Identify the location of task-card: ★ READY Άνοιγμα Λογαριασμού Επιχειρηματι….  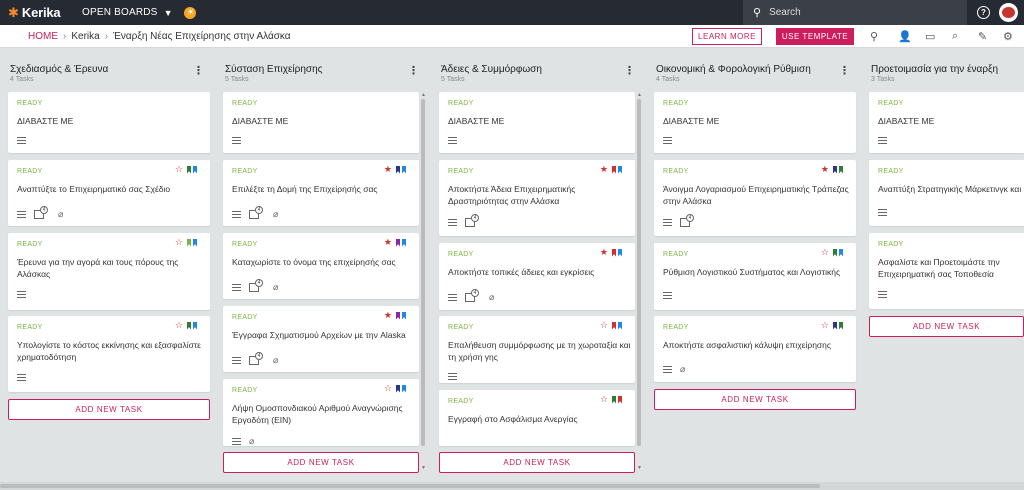
(755, 198).